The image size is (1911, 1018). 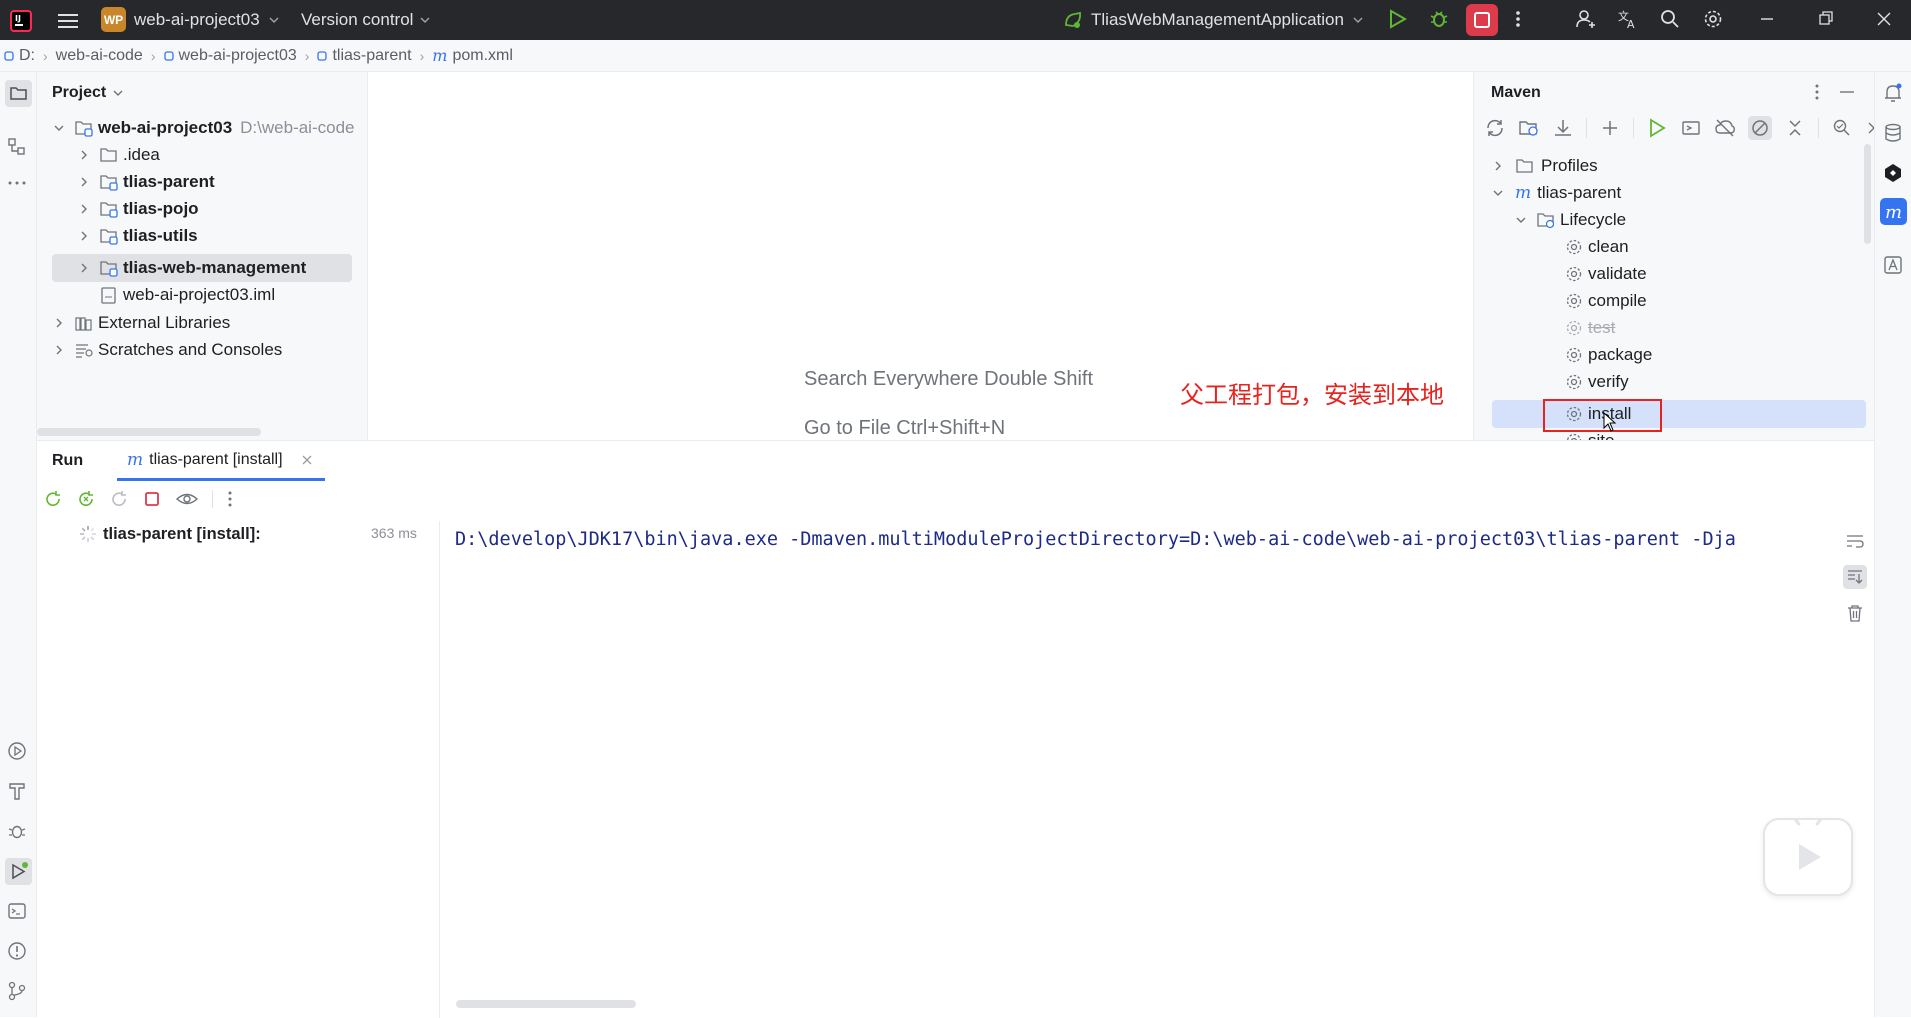 What do you see at coordinates (17, 911) in the screenshot?
I see `terminal-icon` at bounding box center [17, 911].